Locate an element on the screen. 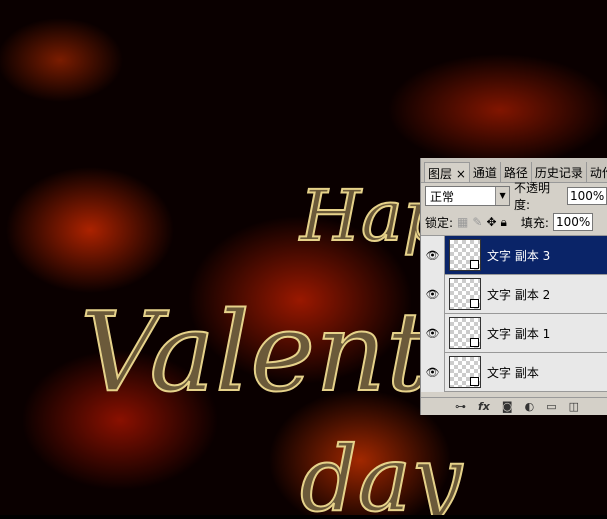 This screenshot has width=607, height=519. layer-name: 文字 副本 2 is located at coordinates (519, 294).